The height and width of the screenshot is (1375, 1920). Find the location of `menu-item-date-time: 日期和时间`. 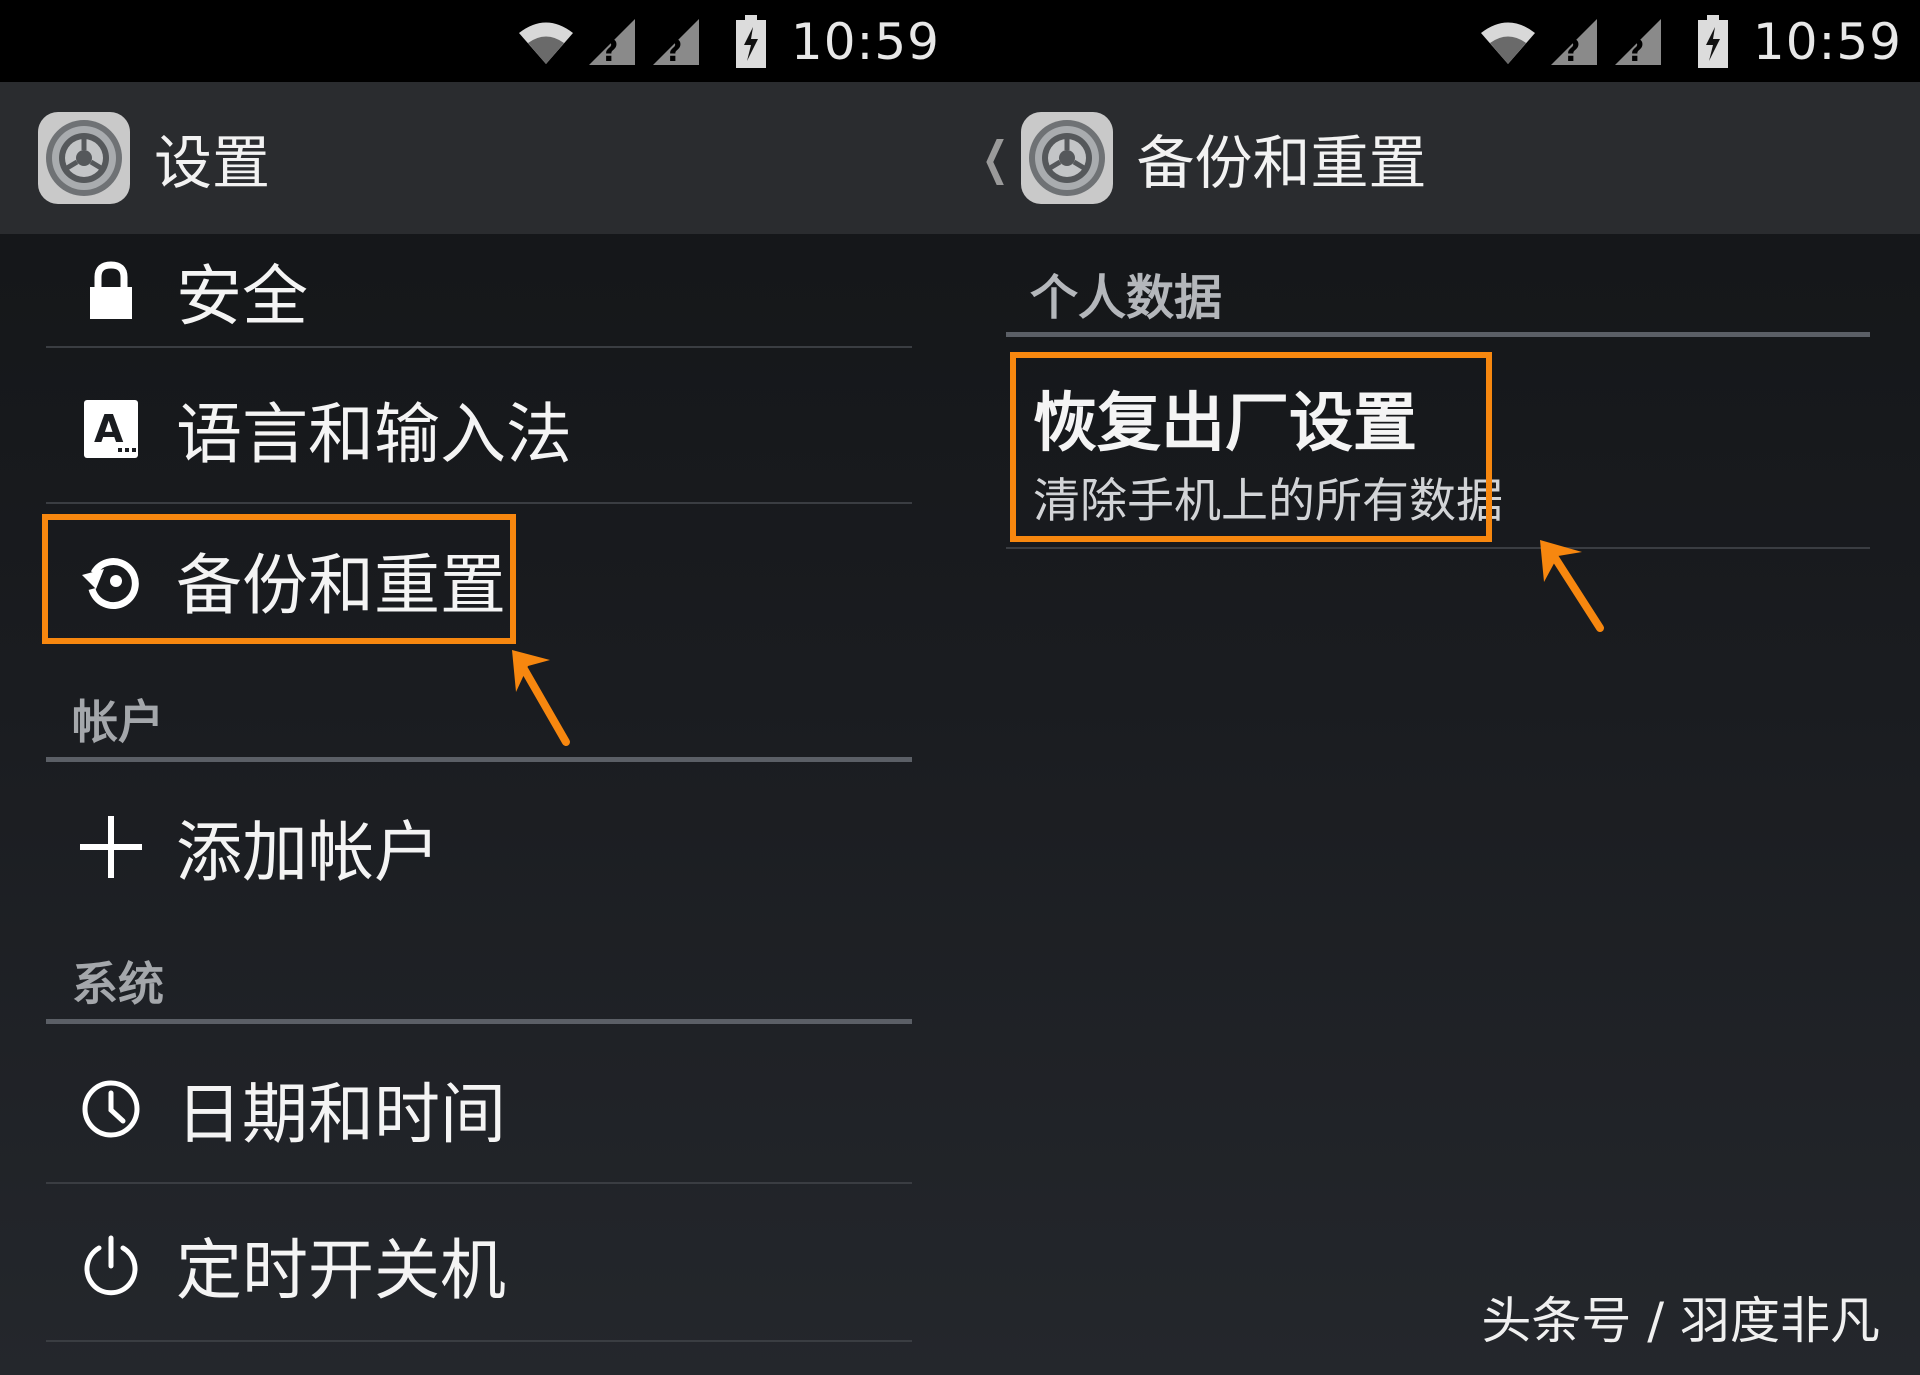

menu-item-date-time: 日期和时间 is located at coordinates (479, 1109).